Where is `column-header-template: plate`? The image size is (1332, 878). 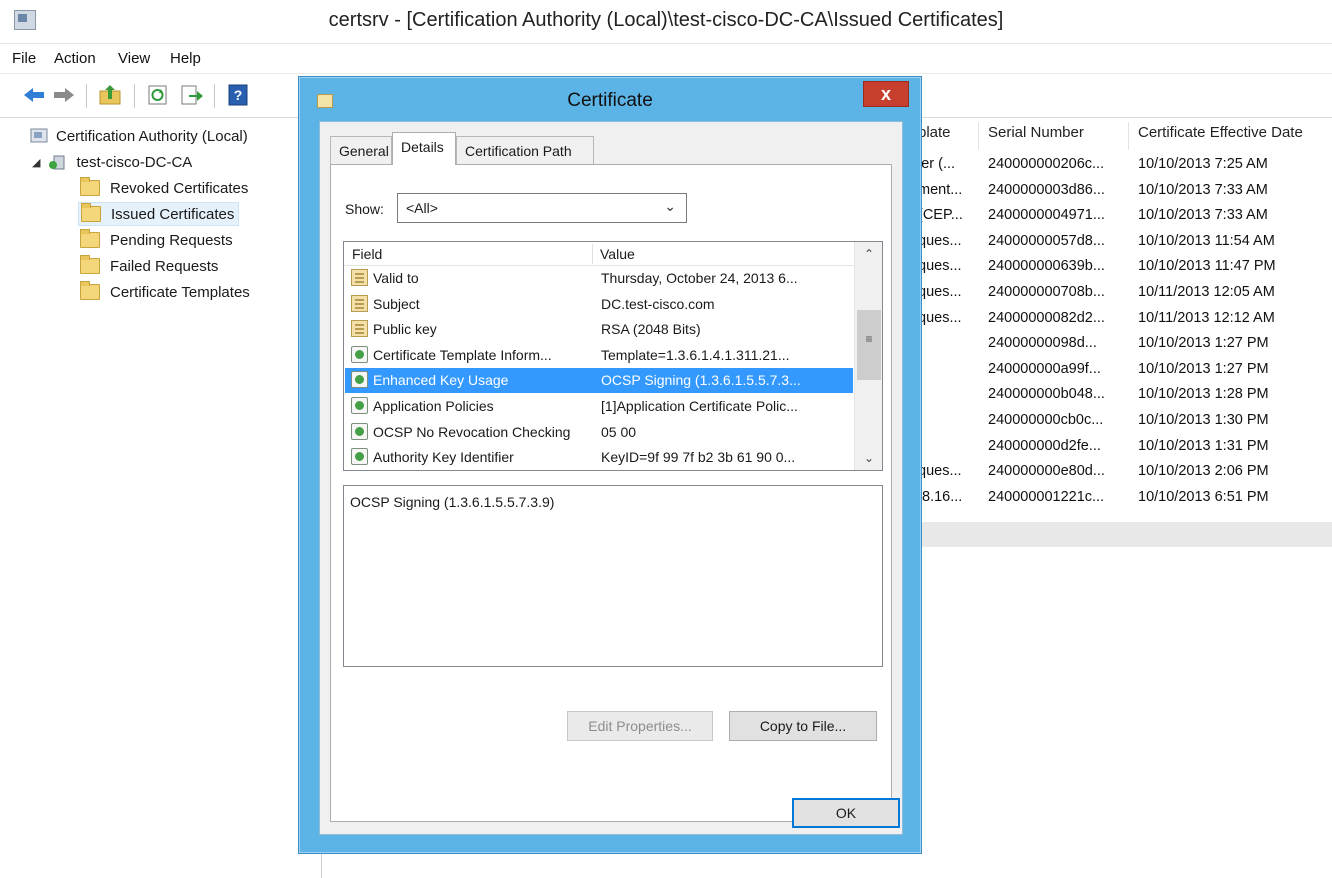 column-header-template: plate is located at coordinates (948, 137).